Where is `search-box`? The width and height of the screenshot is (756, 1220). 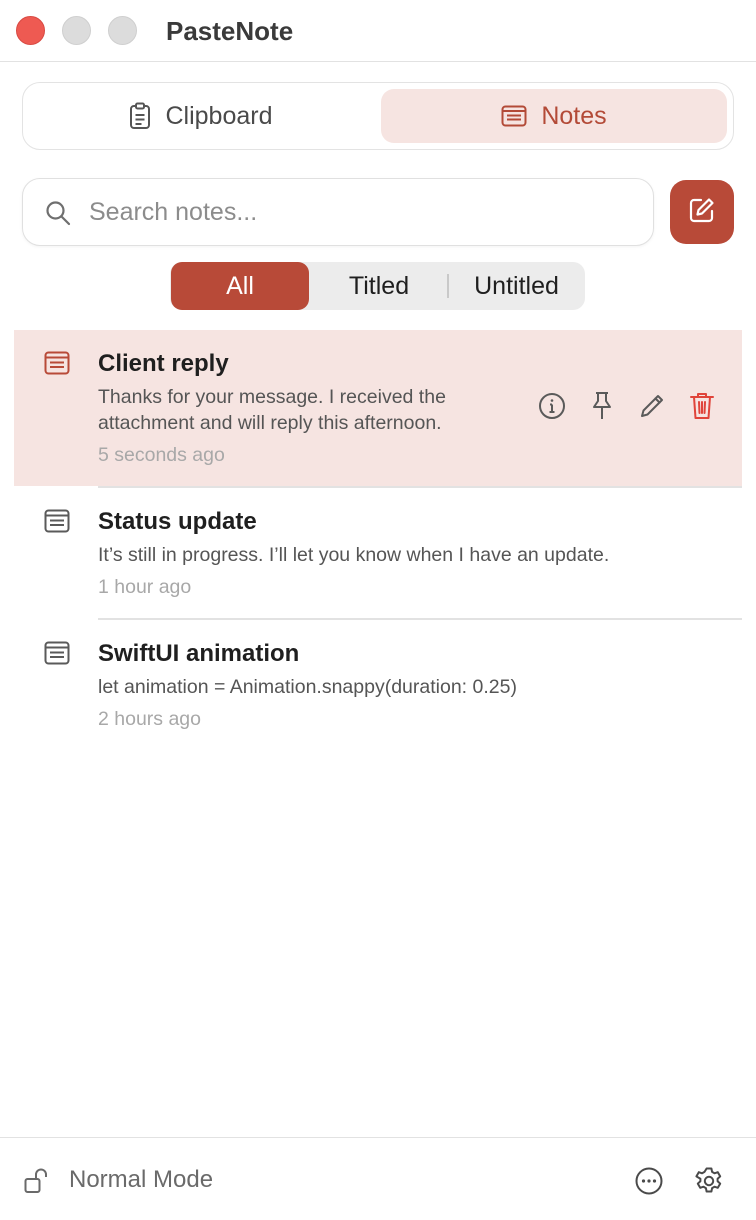 search-box is located at coordinates (338, 212).